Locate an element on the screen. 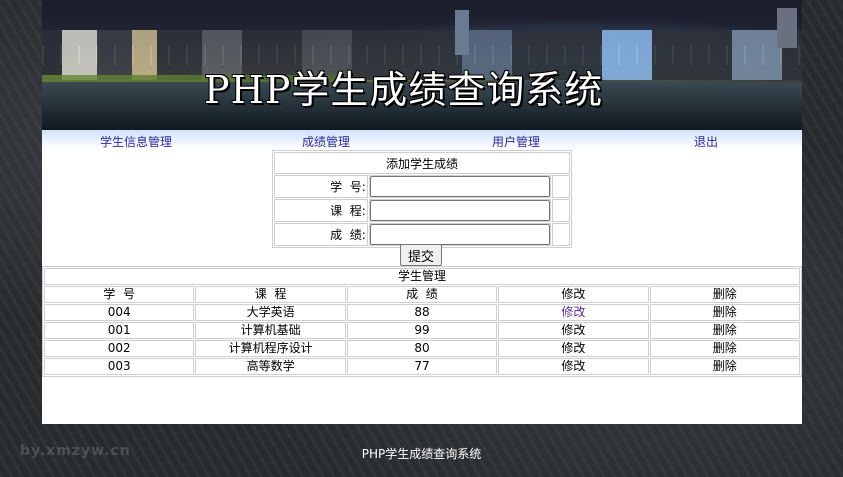 Image resolution: width=843 pixels, height=477 pixels. cell-id: 002 is located at coordinates (119, 348).